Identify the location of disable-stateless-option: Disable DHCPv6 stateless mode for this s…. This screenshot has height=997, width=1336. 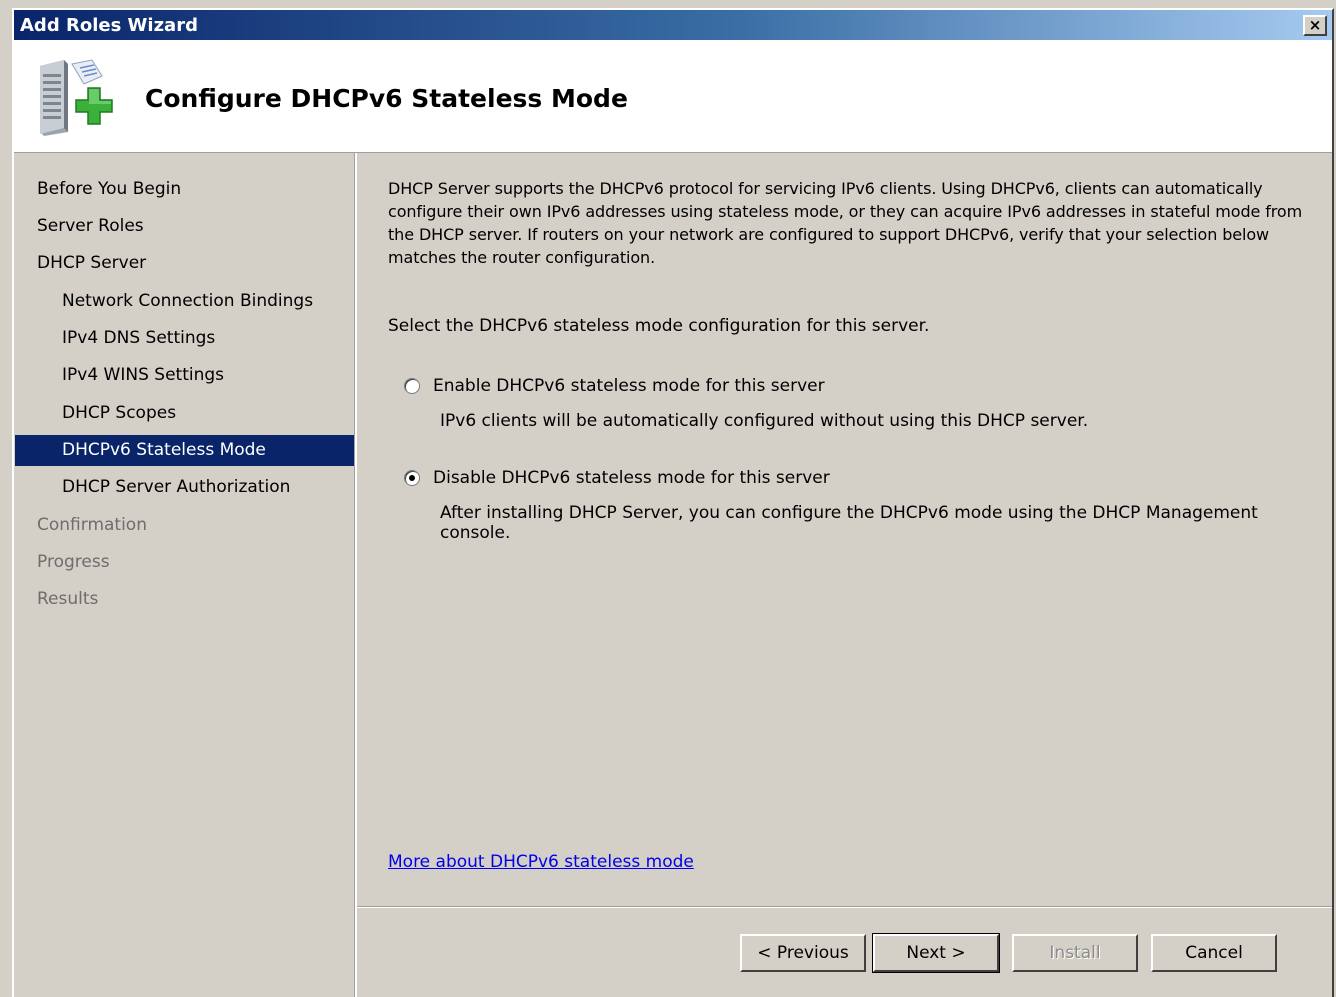
(617, 478).